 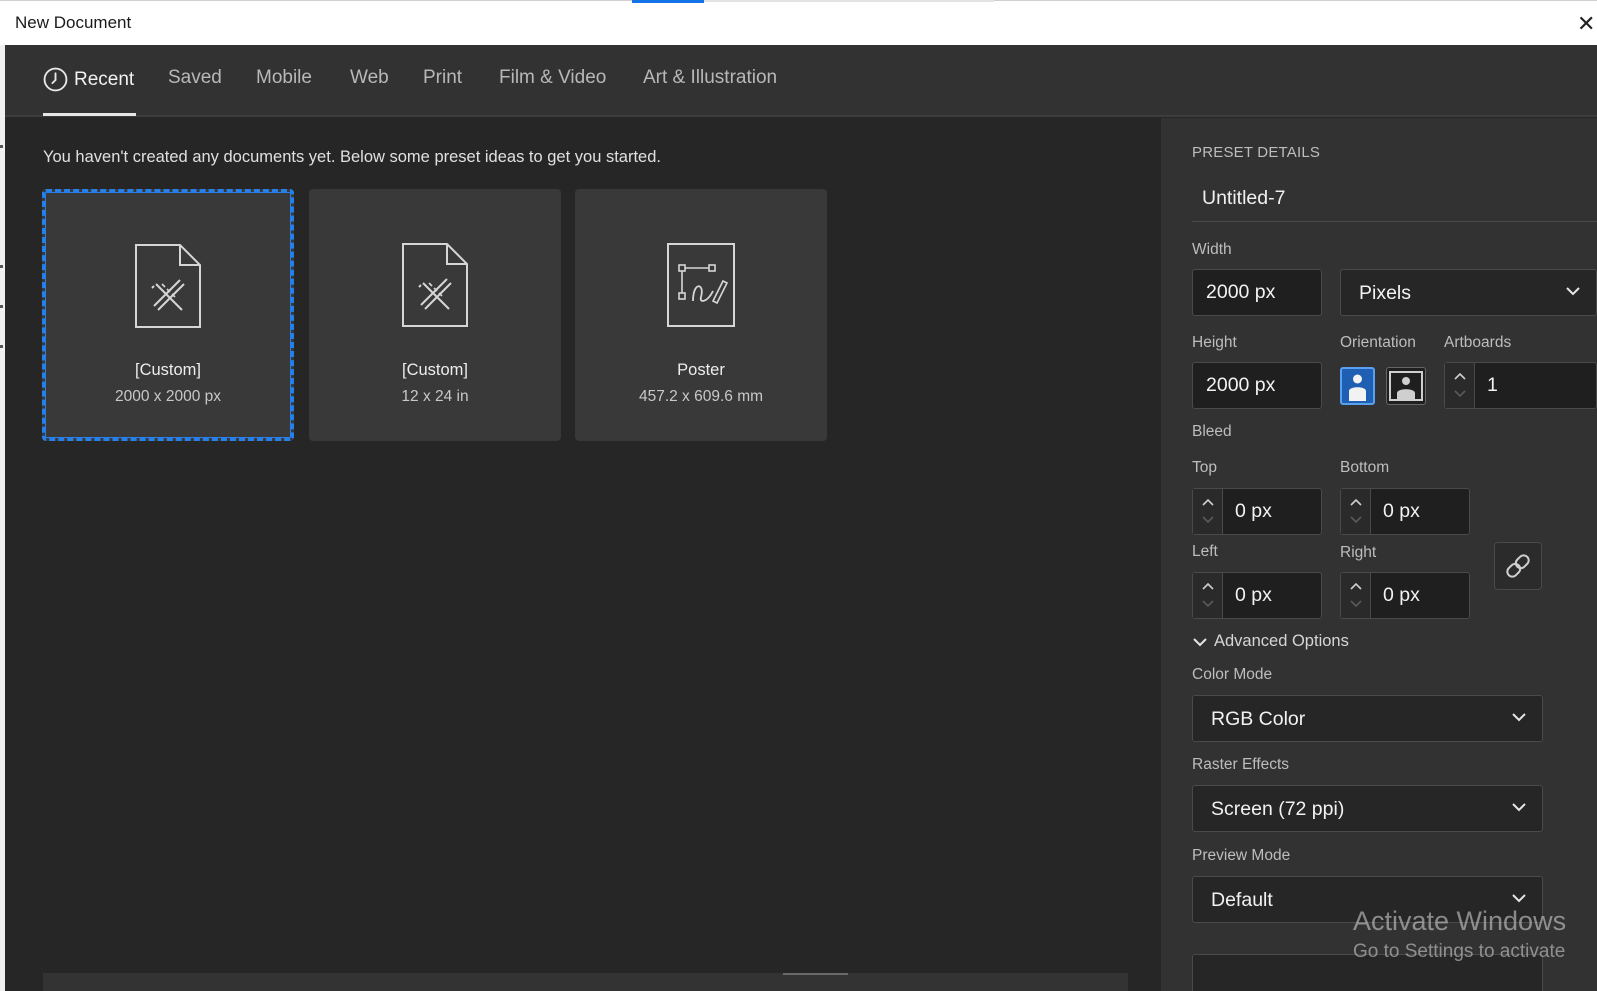 I want to click on watermark-line-1: Activate Windows, so click(x=1460, y=921).